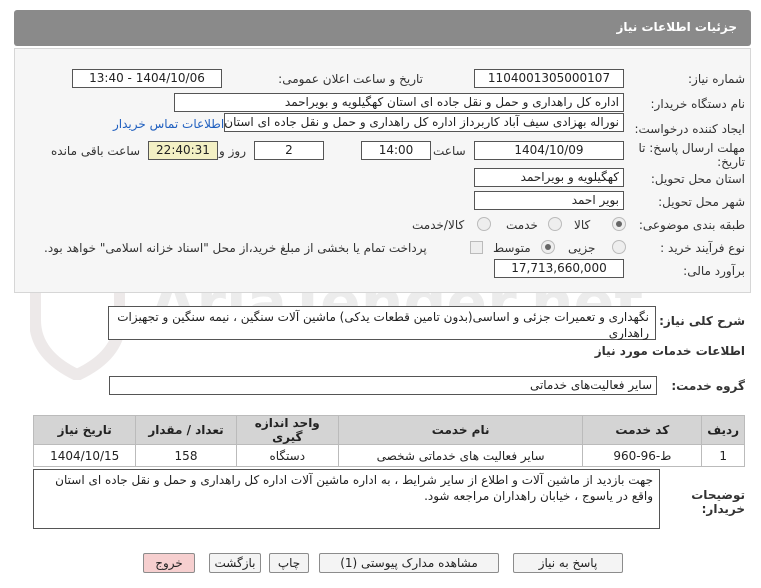 The image size is (761, 588). Describe the element at coordinates (232, 151) in the screenshot. I see `days-label: روز و` at that location.